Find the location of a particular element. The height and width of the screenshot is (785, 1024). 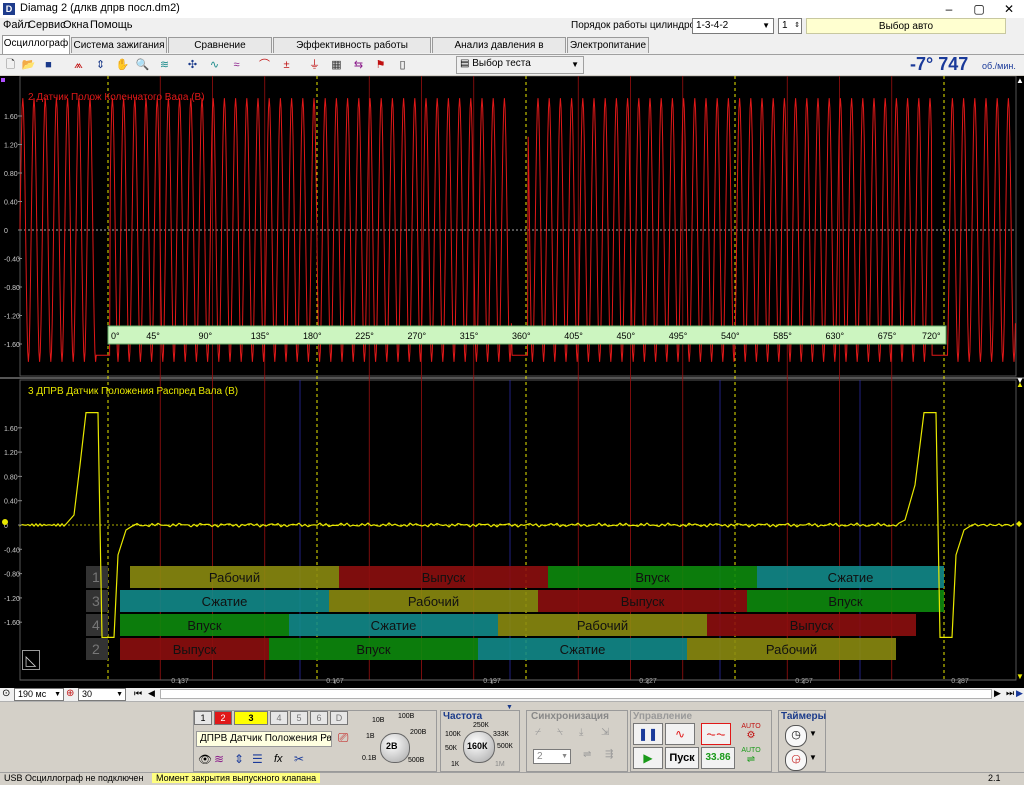

auto-icon: ⌒ is located at coordinates (264, 65).